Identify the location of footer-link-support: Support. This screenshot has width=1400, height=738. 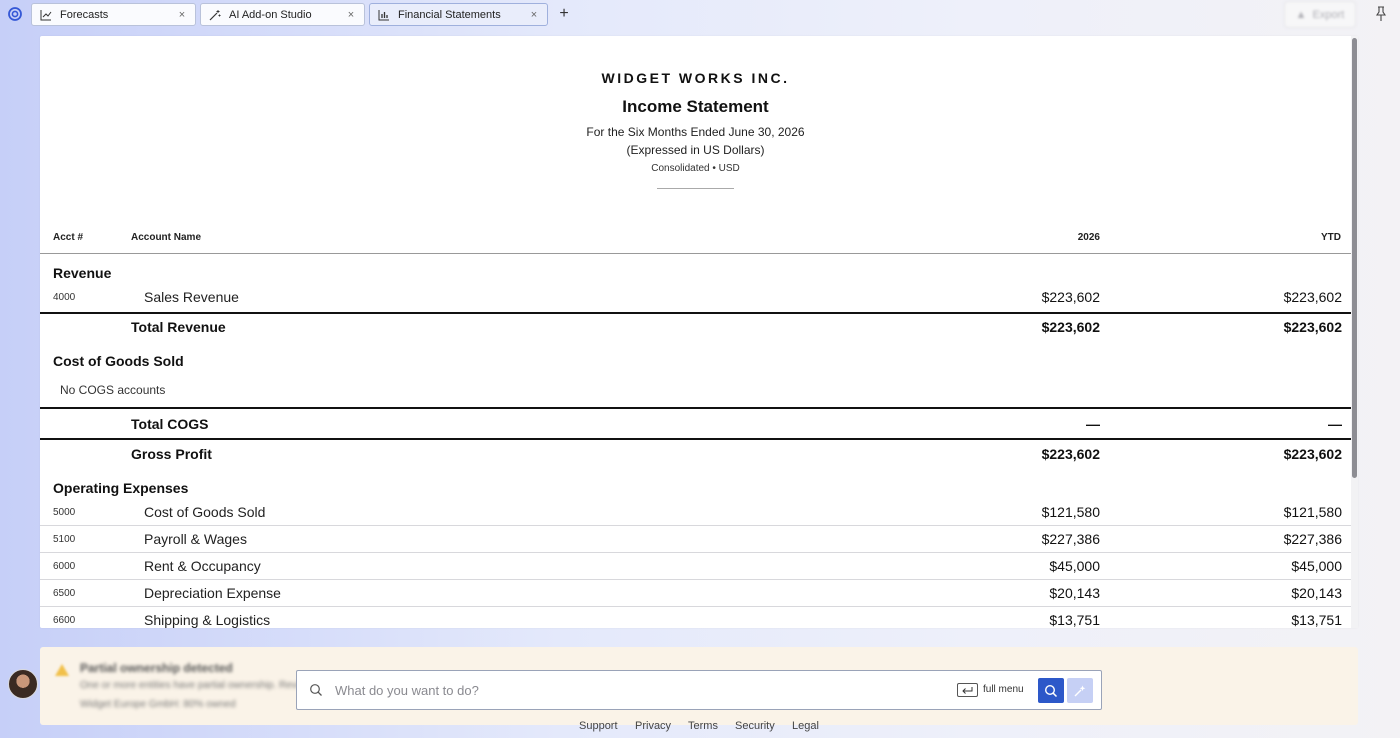
(598, 726).